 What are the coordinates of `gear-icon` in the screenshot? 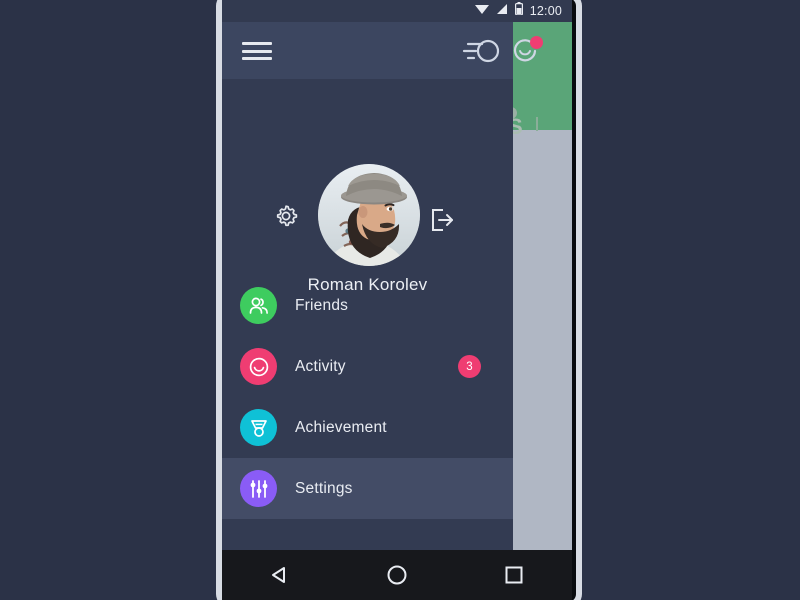 It's located at (286, 218).